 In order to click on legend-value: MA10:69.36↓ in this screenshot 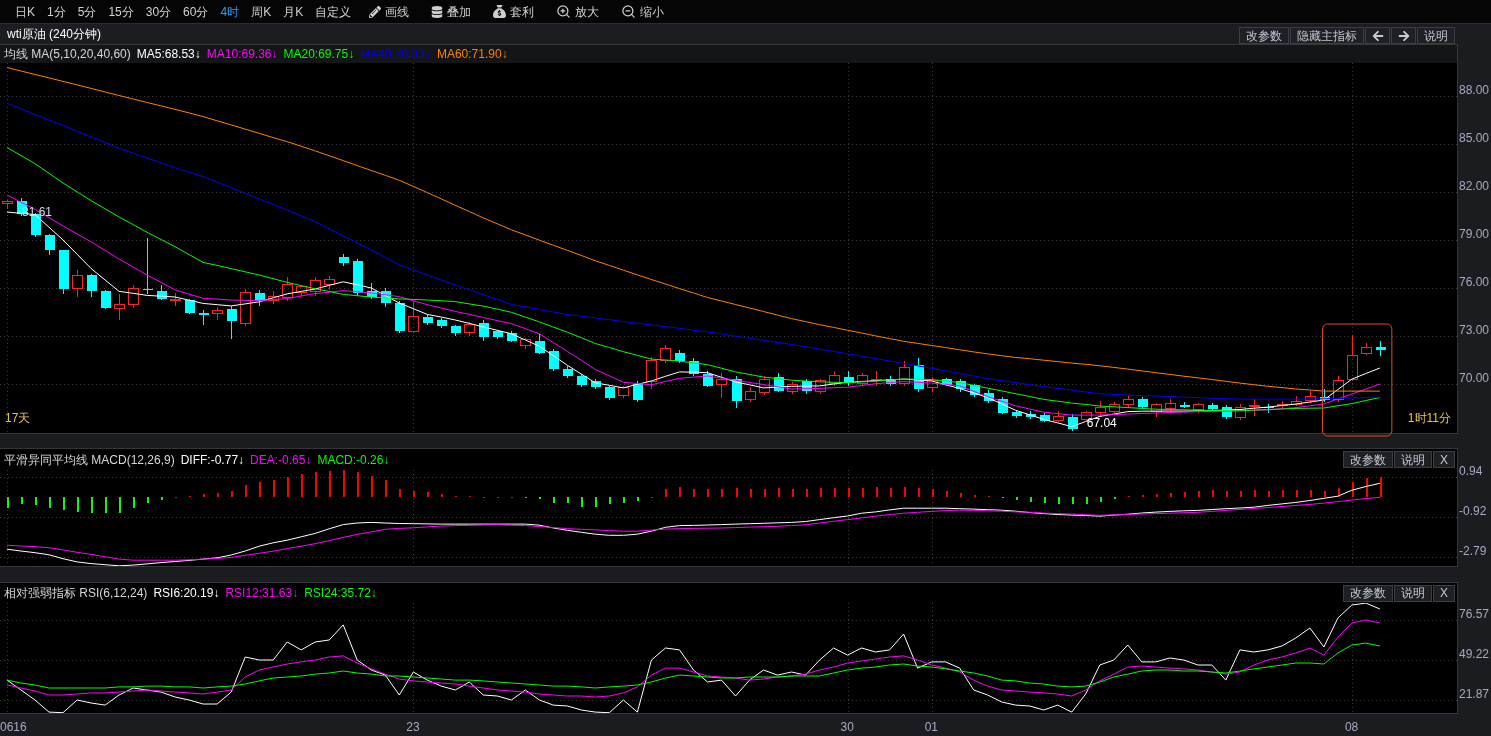, I will do `click(242, 54)`.